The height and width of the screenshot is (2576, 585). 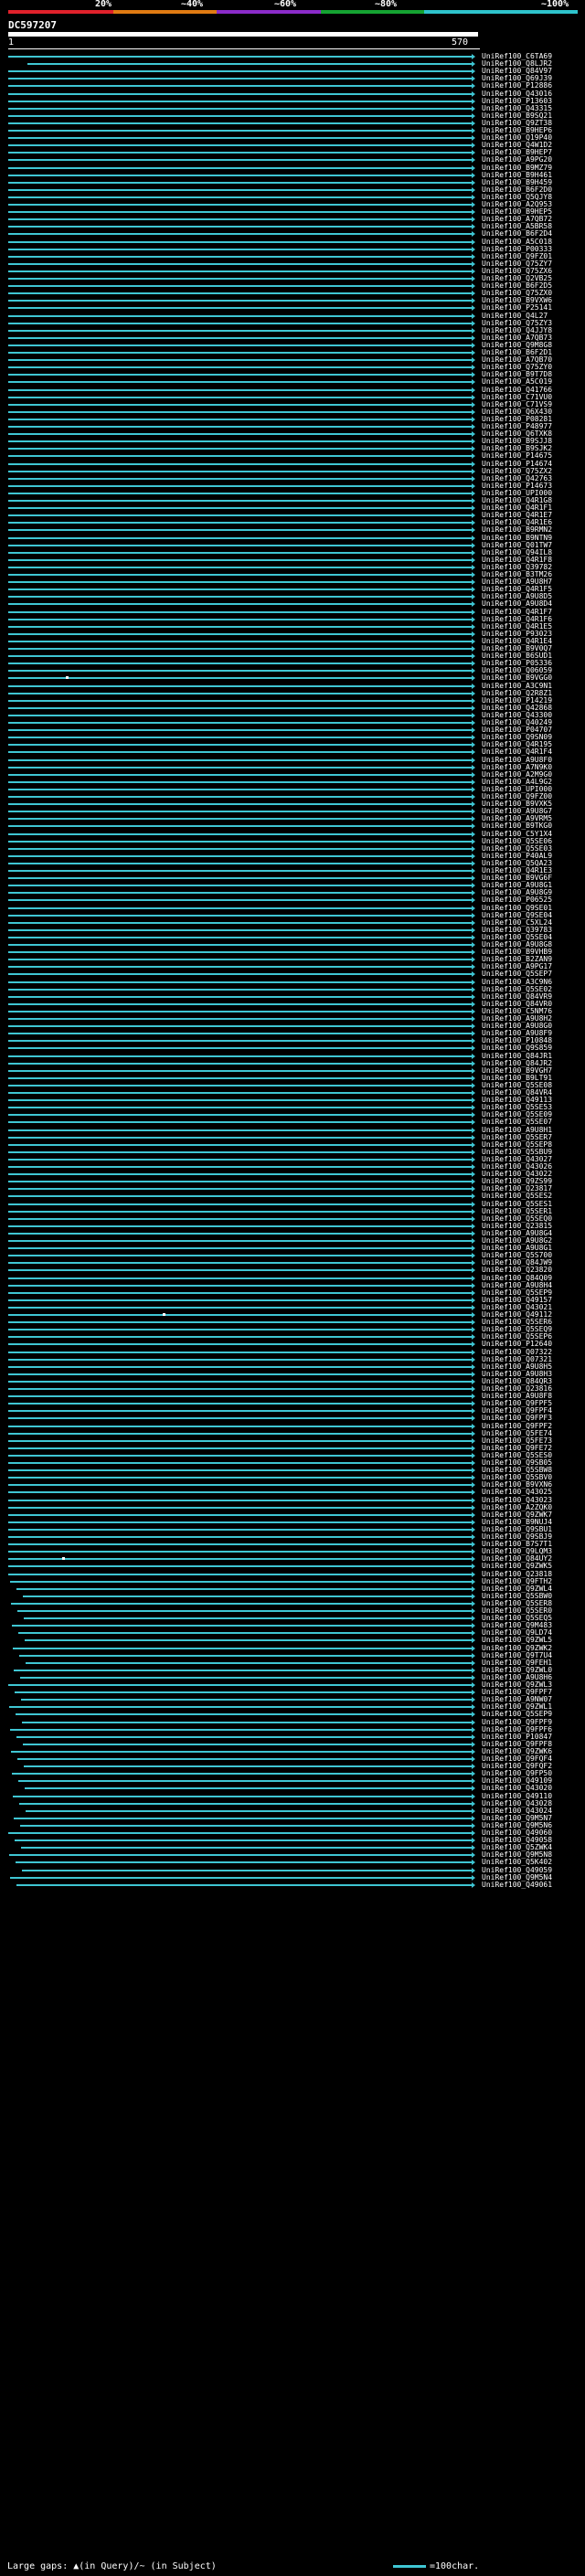 I want to click on hit-row: UniRef100_Q49061, so click(x=293, y=1885).